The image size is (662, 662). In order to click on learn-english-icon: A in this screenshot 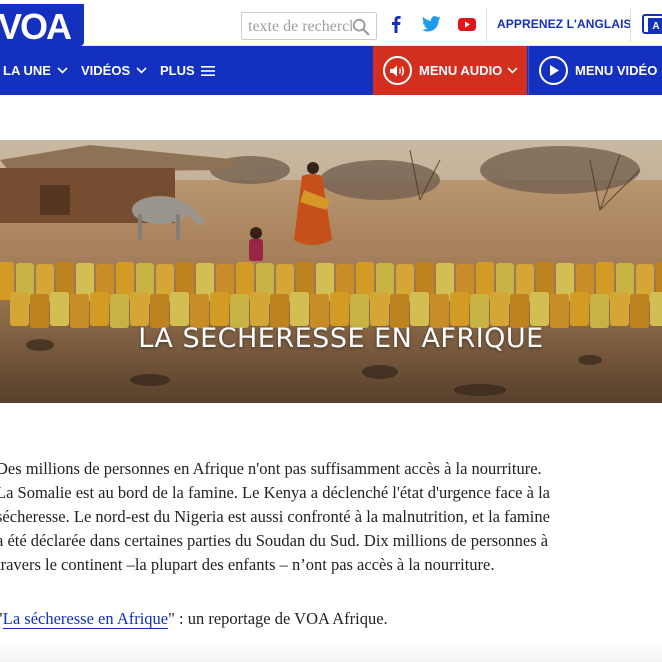, I will do `click(652, 24)`.